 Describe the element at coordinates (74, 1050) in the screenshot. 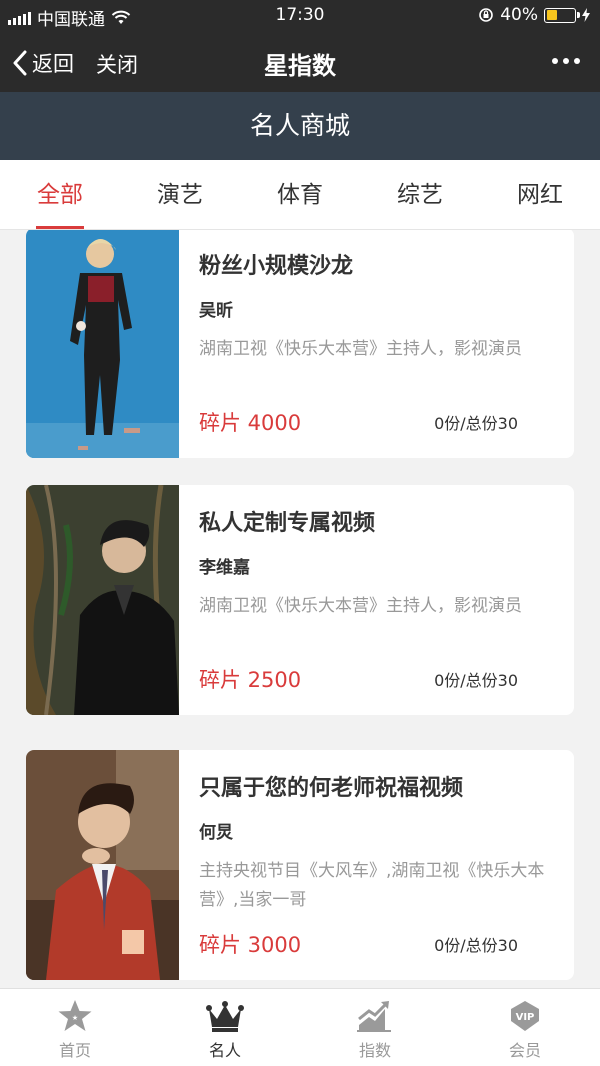

I see `bottom-nav-label: 首页` at that location.